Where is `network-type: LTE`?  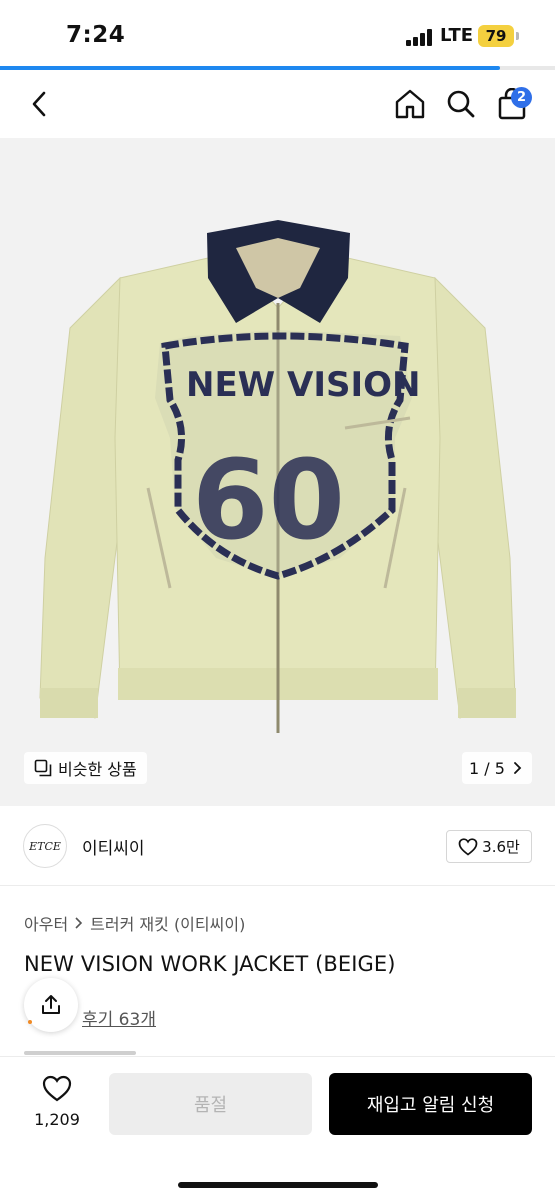
network-type: LTE is located at coordinates (457, 35).